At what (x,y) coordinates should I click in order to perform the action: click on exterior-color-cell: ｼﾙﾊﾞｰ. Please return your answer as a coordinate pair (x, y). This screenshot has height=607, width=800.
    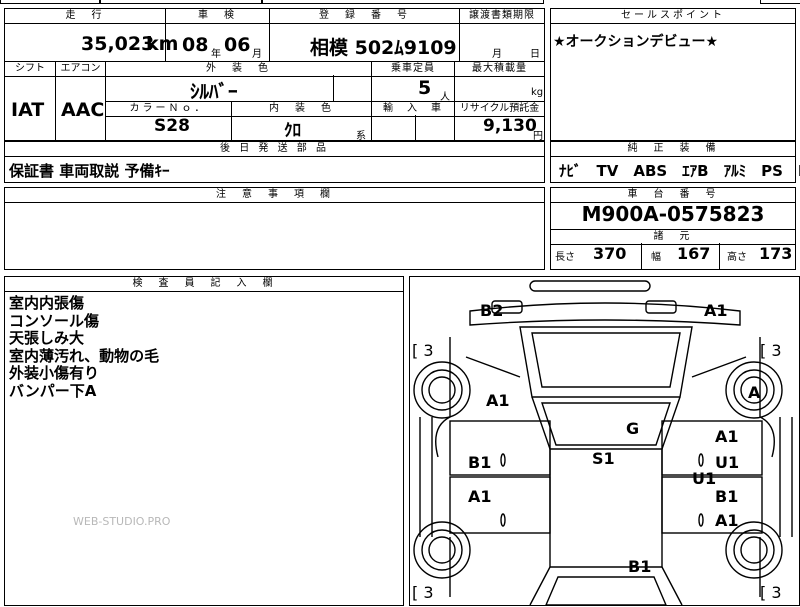
    Looking at the image, I should click on (219, 89).